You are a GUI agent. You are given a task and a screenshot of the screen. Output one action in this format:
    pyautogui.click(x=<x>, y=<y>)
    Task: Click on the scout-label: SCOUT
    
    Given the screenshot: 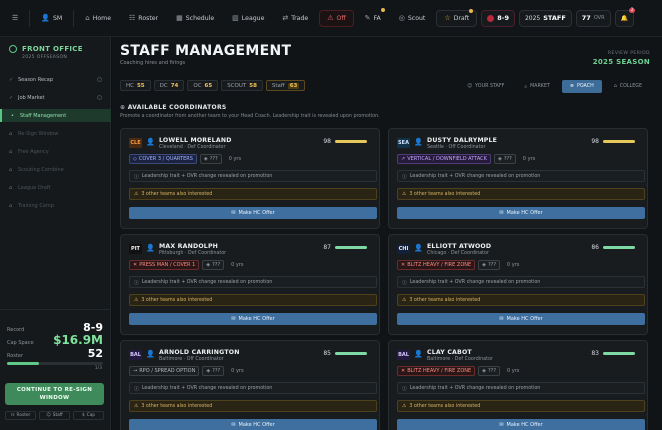 What is the action you would take?
    pyautogui.click(x=237, y=85)
    